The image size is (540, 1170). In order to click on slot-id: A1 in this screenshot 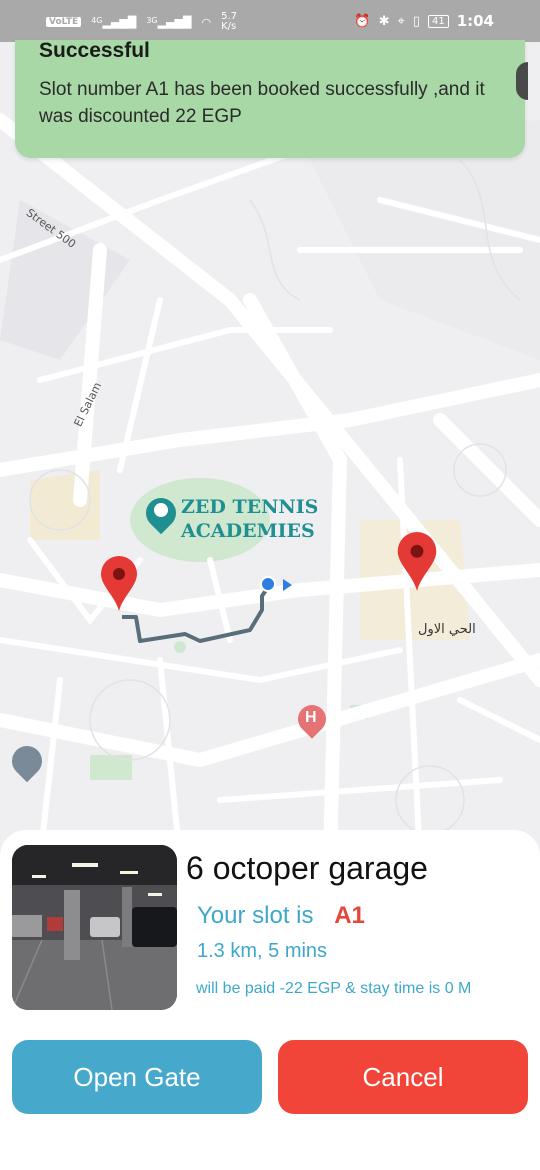, I will do `click(349, 915)`.